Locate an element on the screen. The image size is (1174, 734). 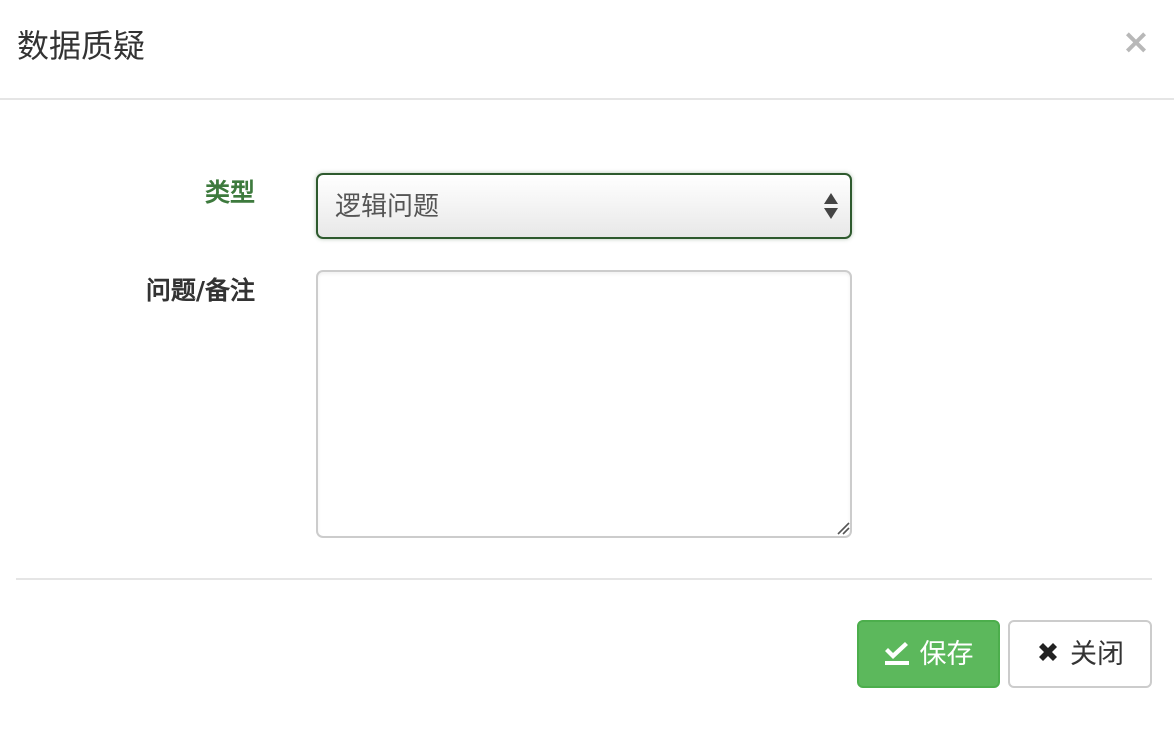
note-label: 问题/备注 is located at coordinates (200, 290).